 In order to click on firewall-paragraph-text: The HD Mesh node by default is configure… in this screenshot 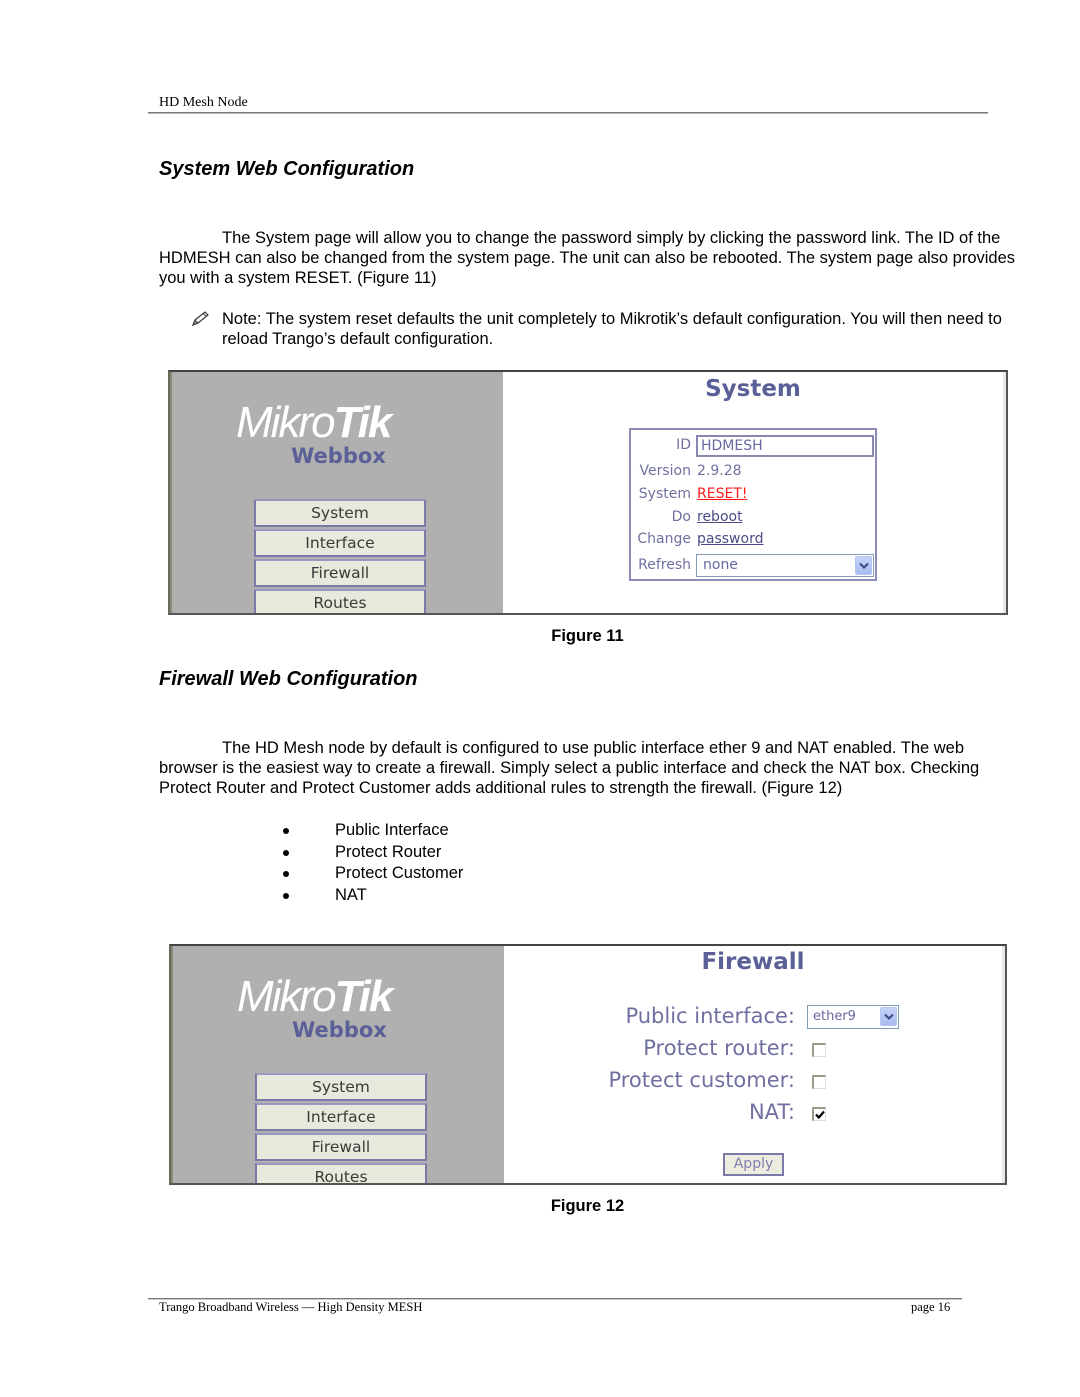, I will do `click(569, 768)`.